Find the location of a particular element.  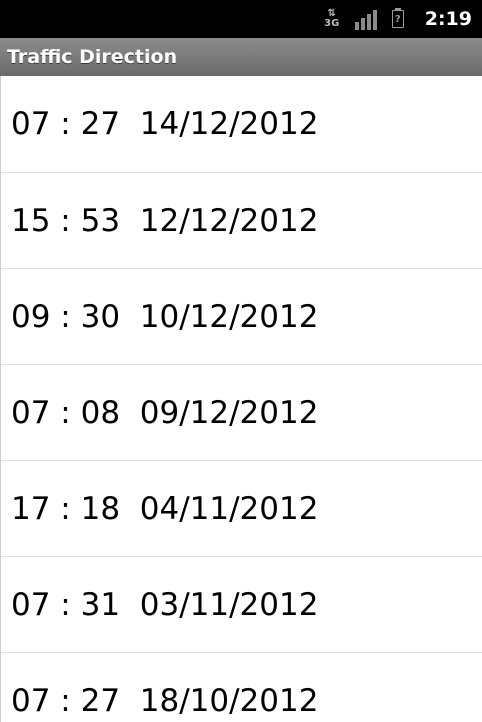

entry-time: 17 : 18 is located at coordinates (66, 508).